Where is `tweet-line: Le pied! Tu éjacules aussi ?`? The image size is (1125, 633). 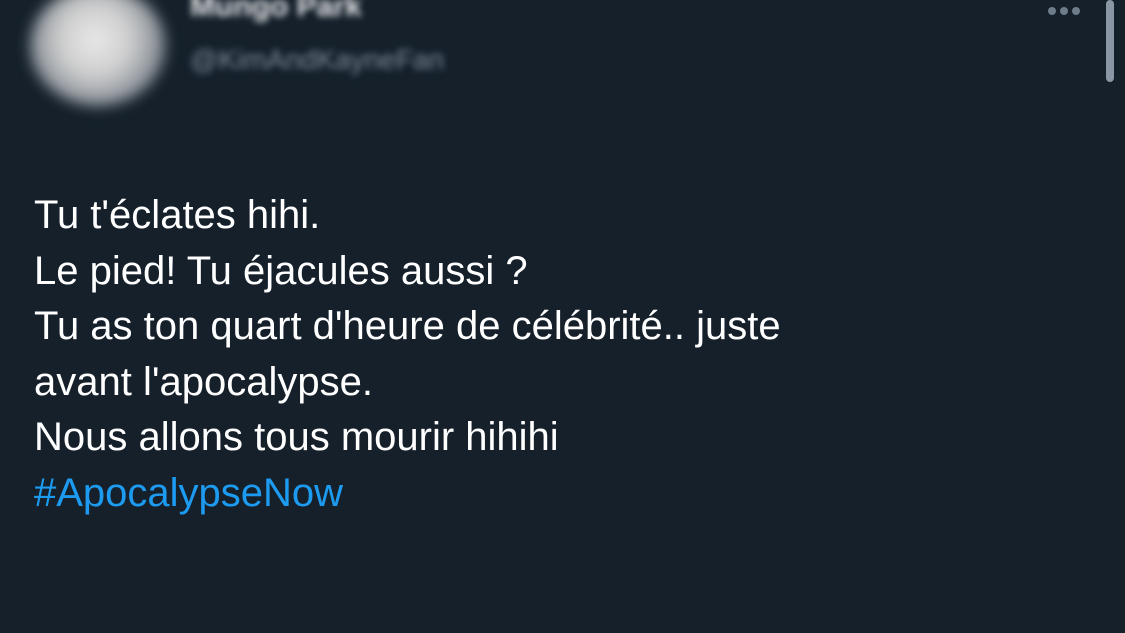
tweet-line: Le pied! Tu éjacules aussi ? is located at coordinates (281, 270).